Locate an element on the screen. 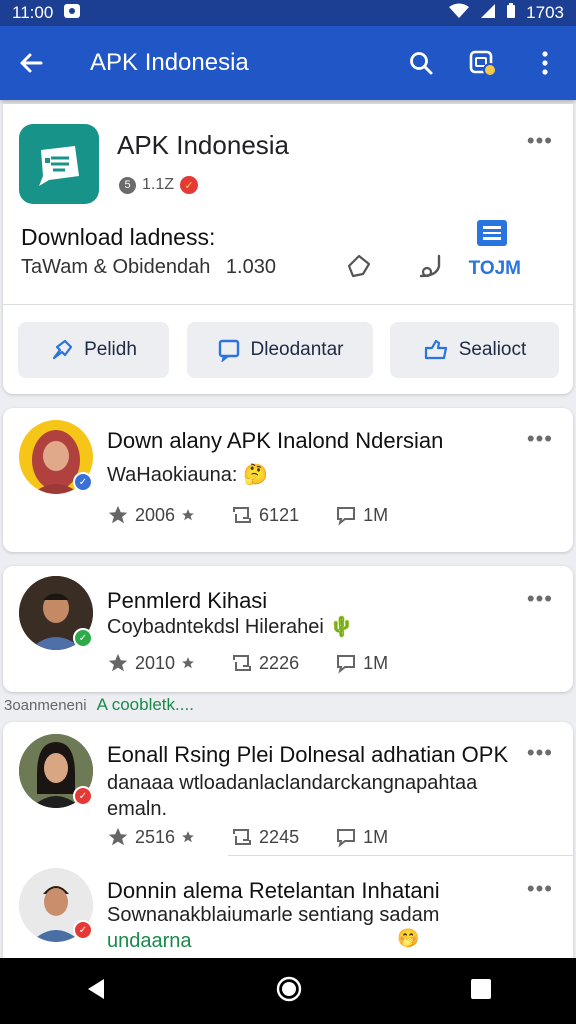  emoji-icon: 🤔 is located at coordinates (255, 475).